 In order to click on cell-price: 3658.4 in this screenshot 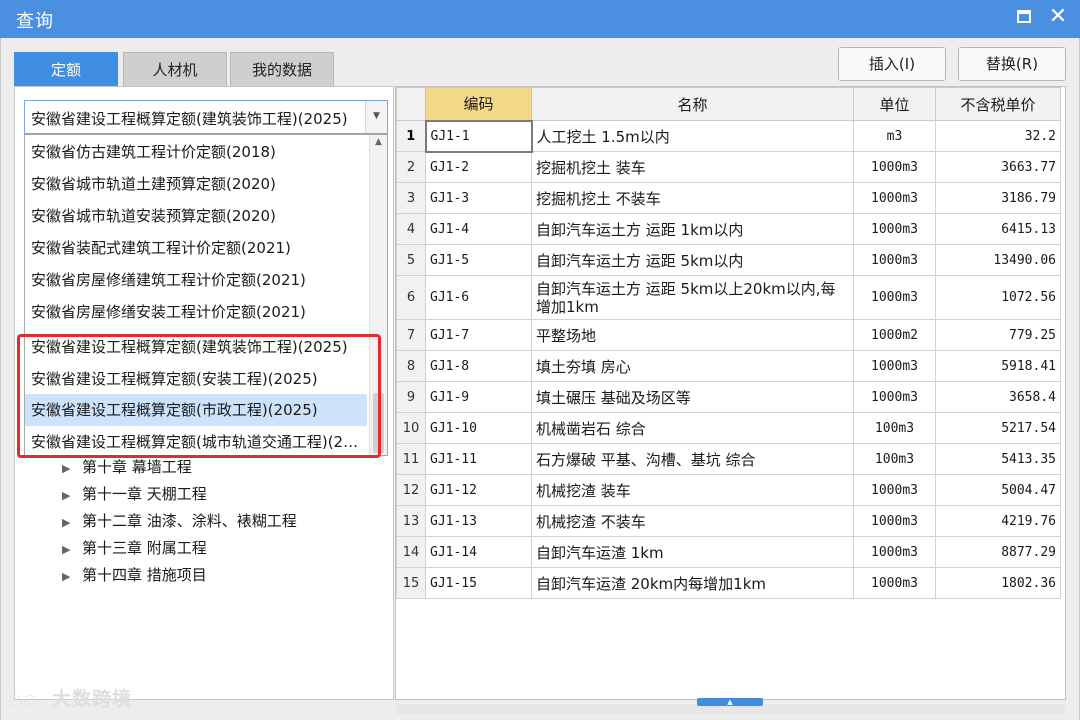, I will do `click(998, 397)`.